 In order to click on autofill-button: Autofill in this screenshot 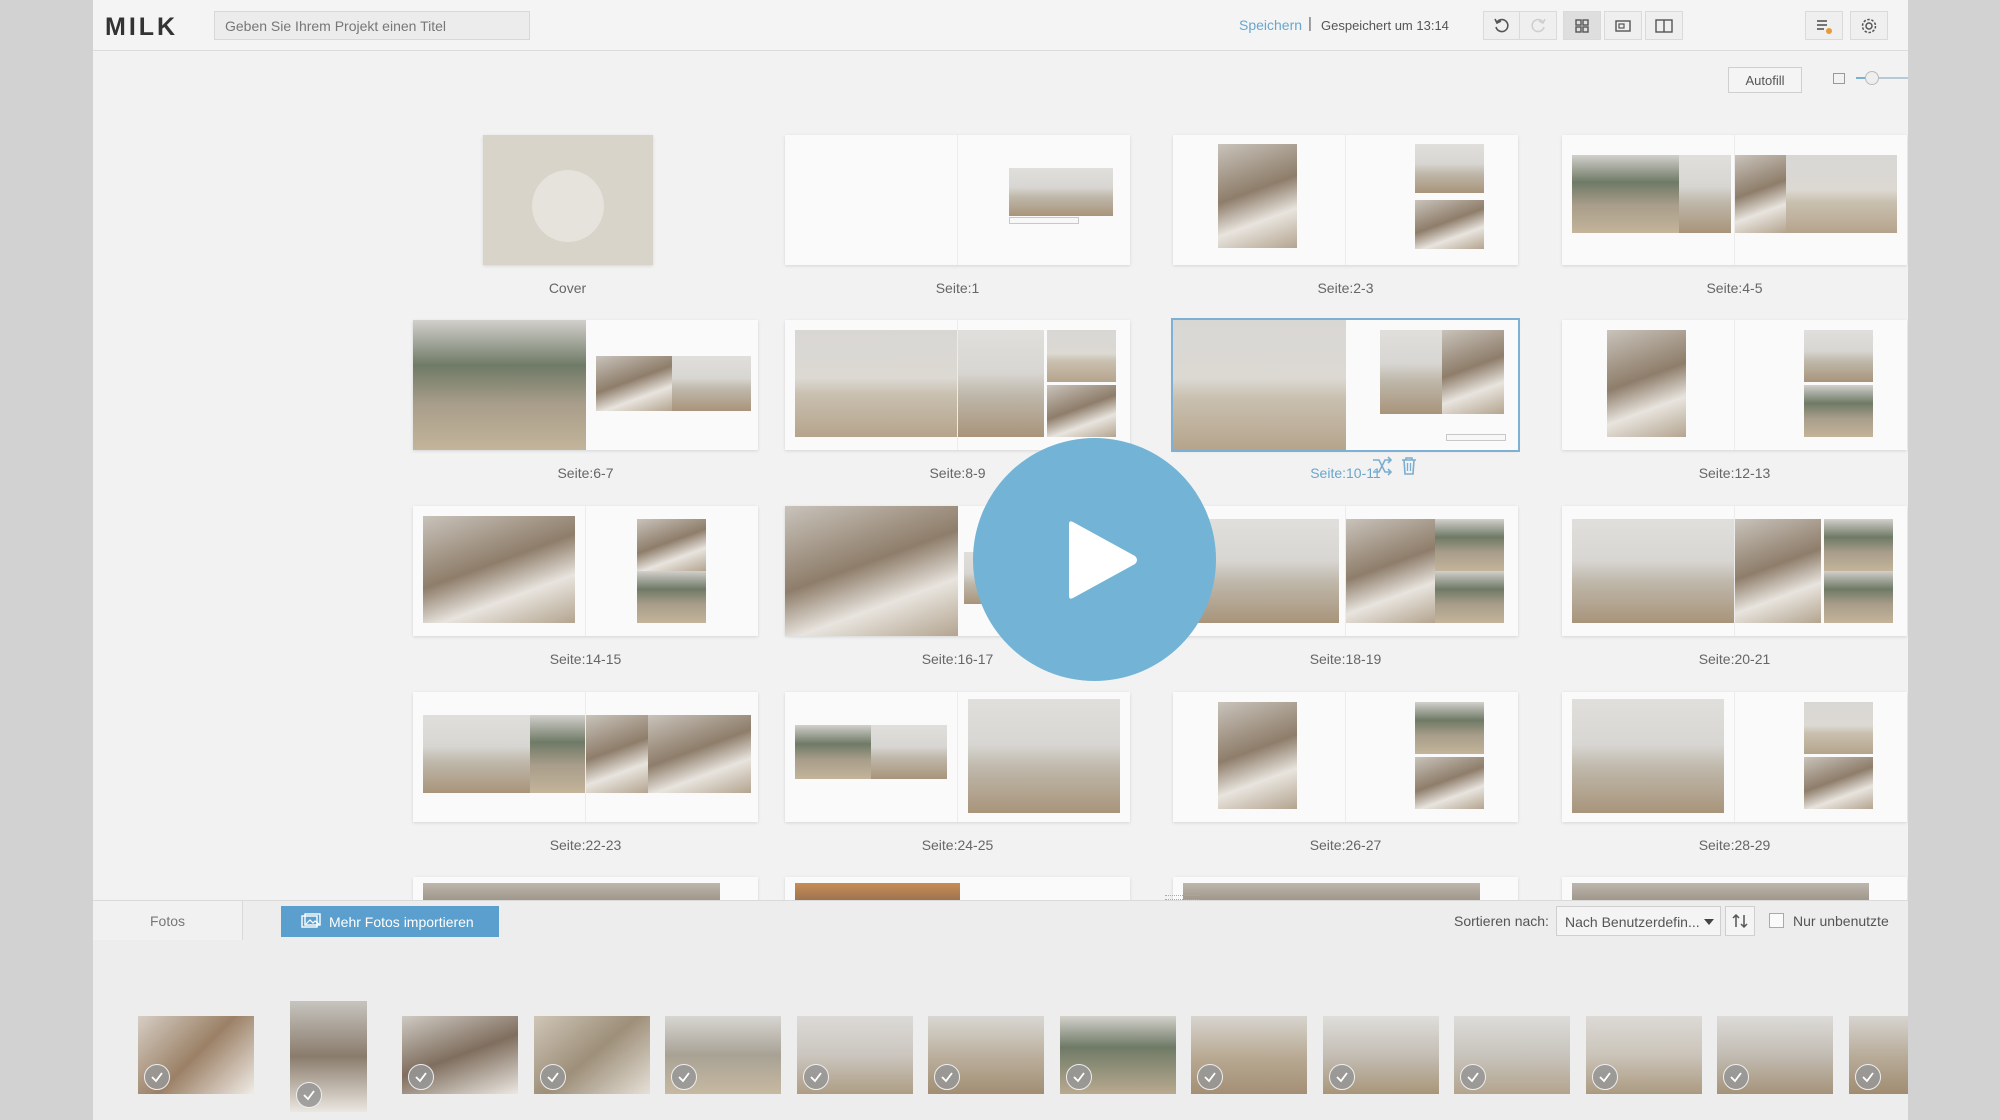, I will do `click(1765, 80)`.